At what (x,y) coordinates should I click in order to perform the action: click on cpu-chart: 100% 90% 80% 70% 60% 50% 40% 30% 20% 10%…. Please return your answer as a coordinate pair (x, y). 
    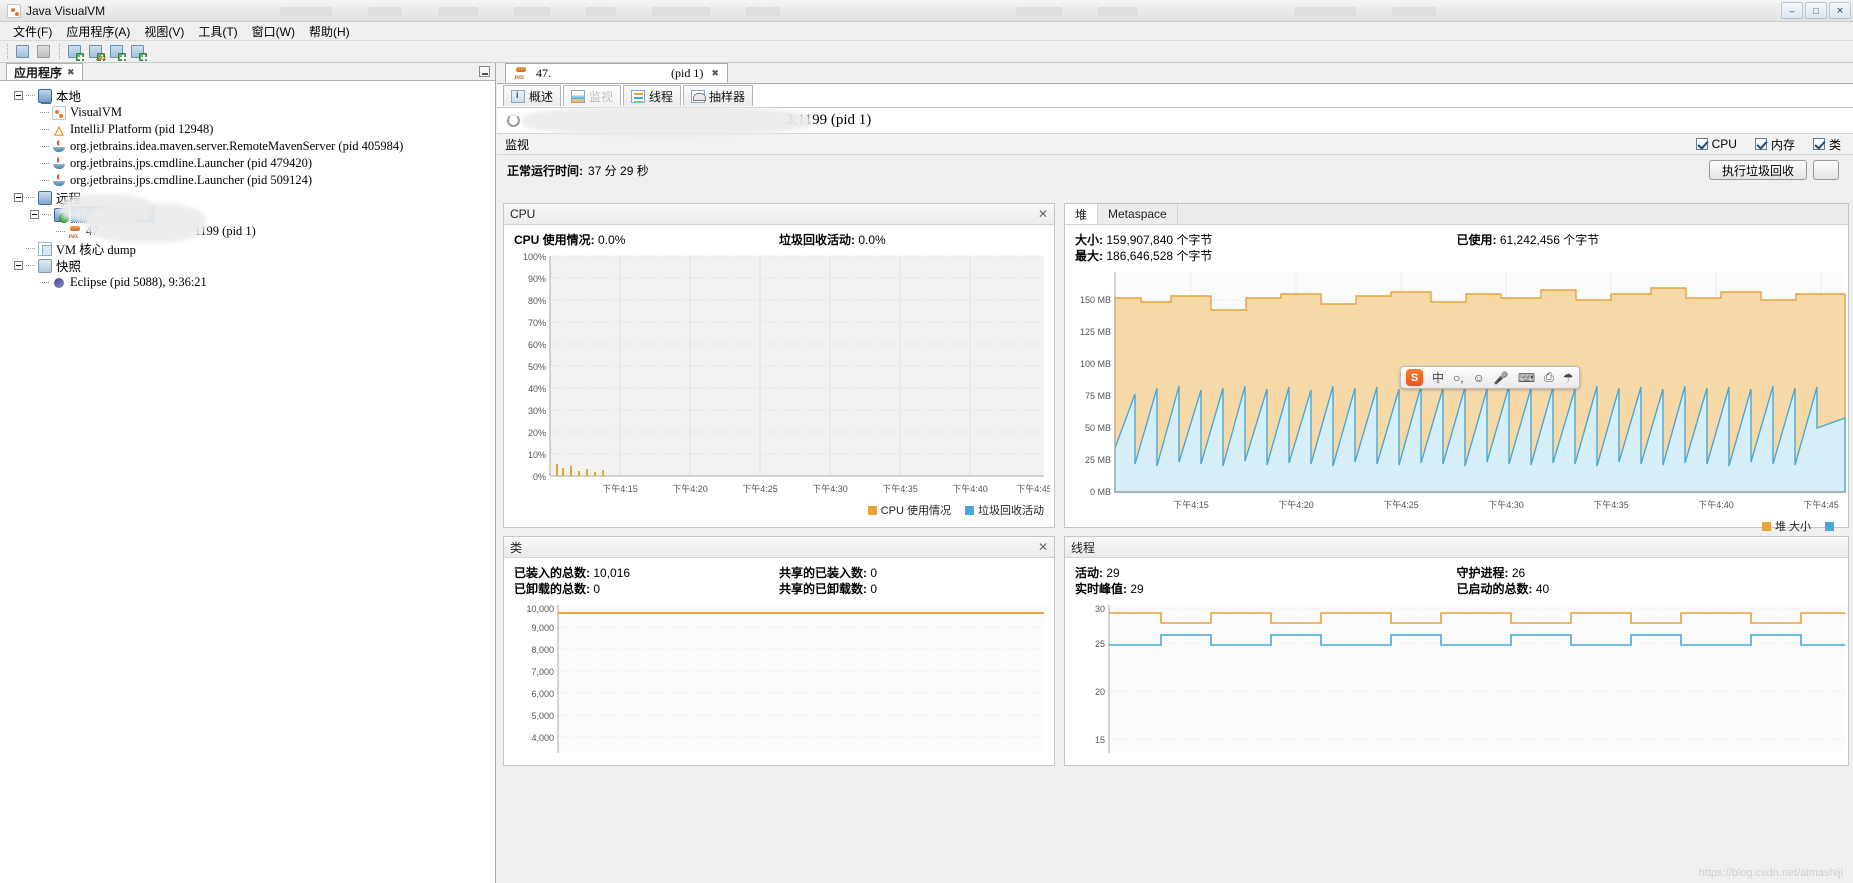
    Looking at the image, I should click on (780, 376).